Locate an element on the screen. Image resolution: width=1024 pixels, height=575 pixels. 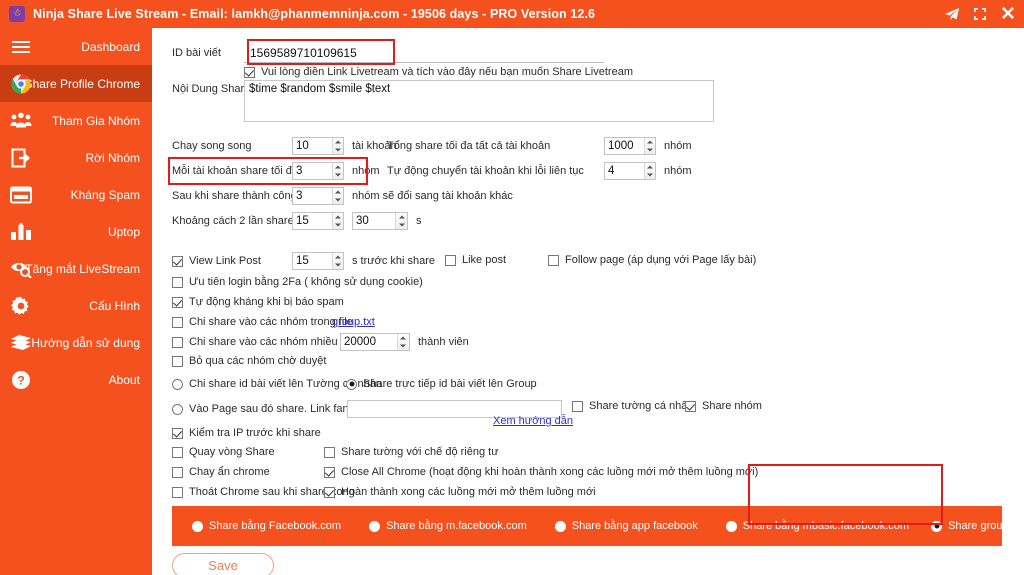
parallel-input is located at coordinates (312, 146).